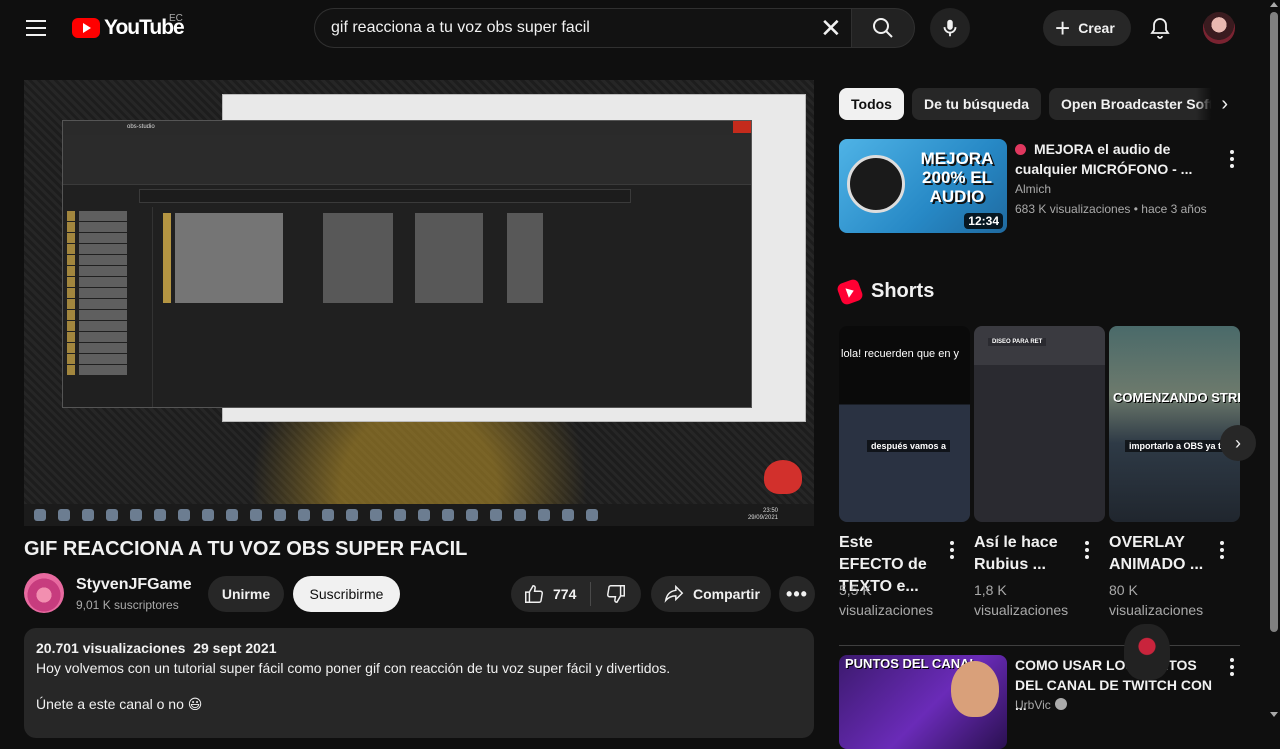 The height and width of the screenshot is (749, 1280). I want to click on youtube-play-icon, so click(86, 28).